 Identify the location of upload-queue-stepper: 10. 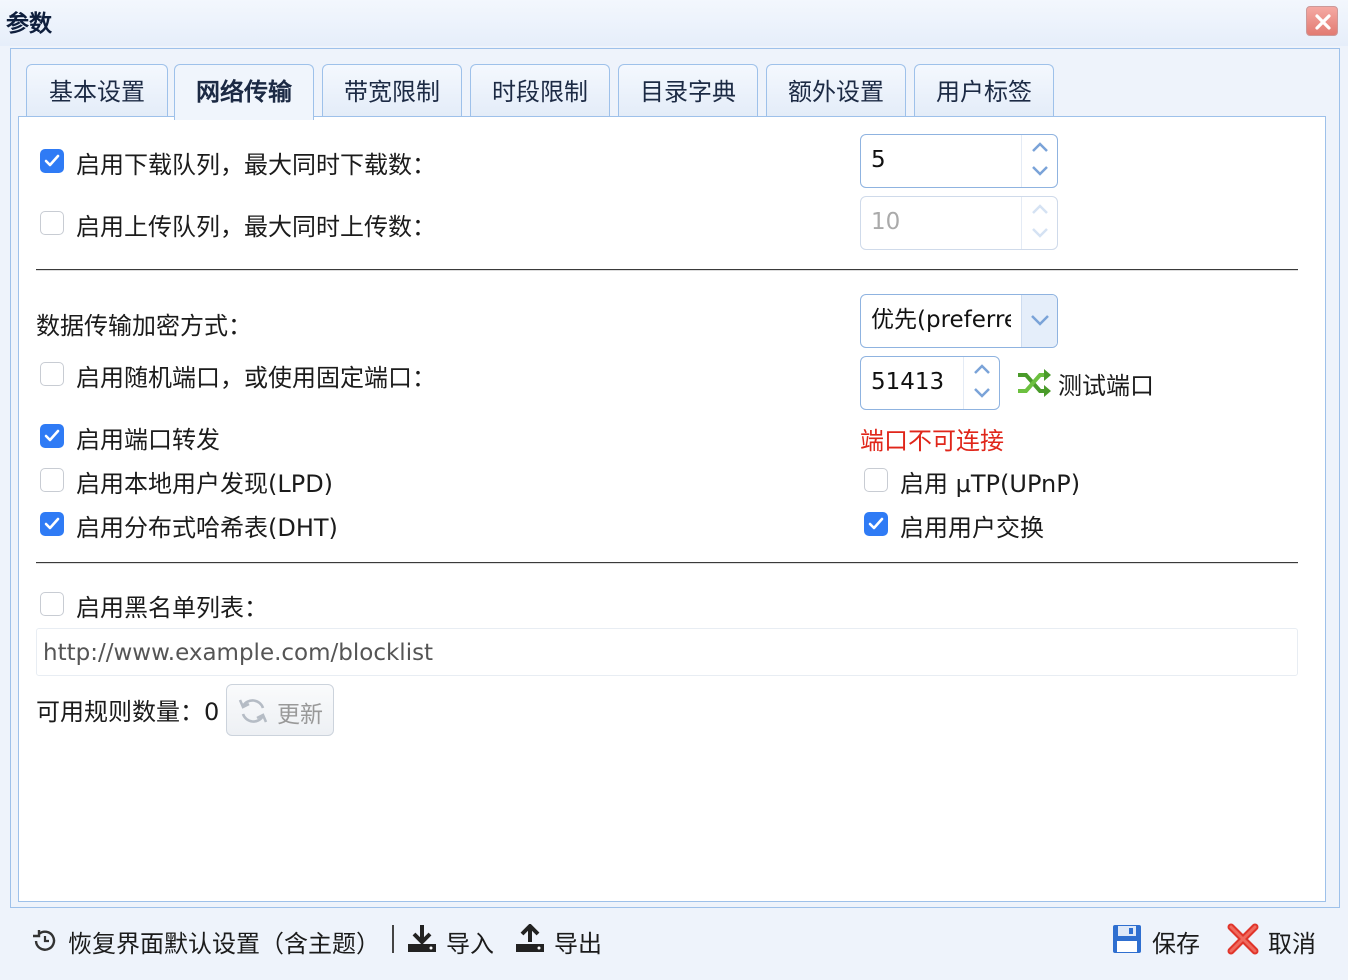
(959, 223).